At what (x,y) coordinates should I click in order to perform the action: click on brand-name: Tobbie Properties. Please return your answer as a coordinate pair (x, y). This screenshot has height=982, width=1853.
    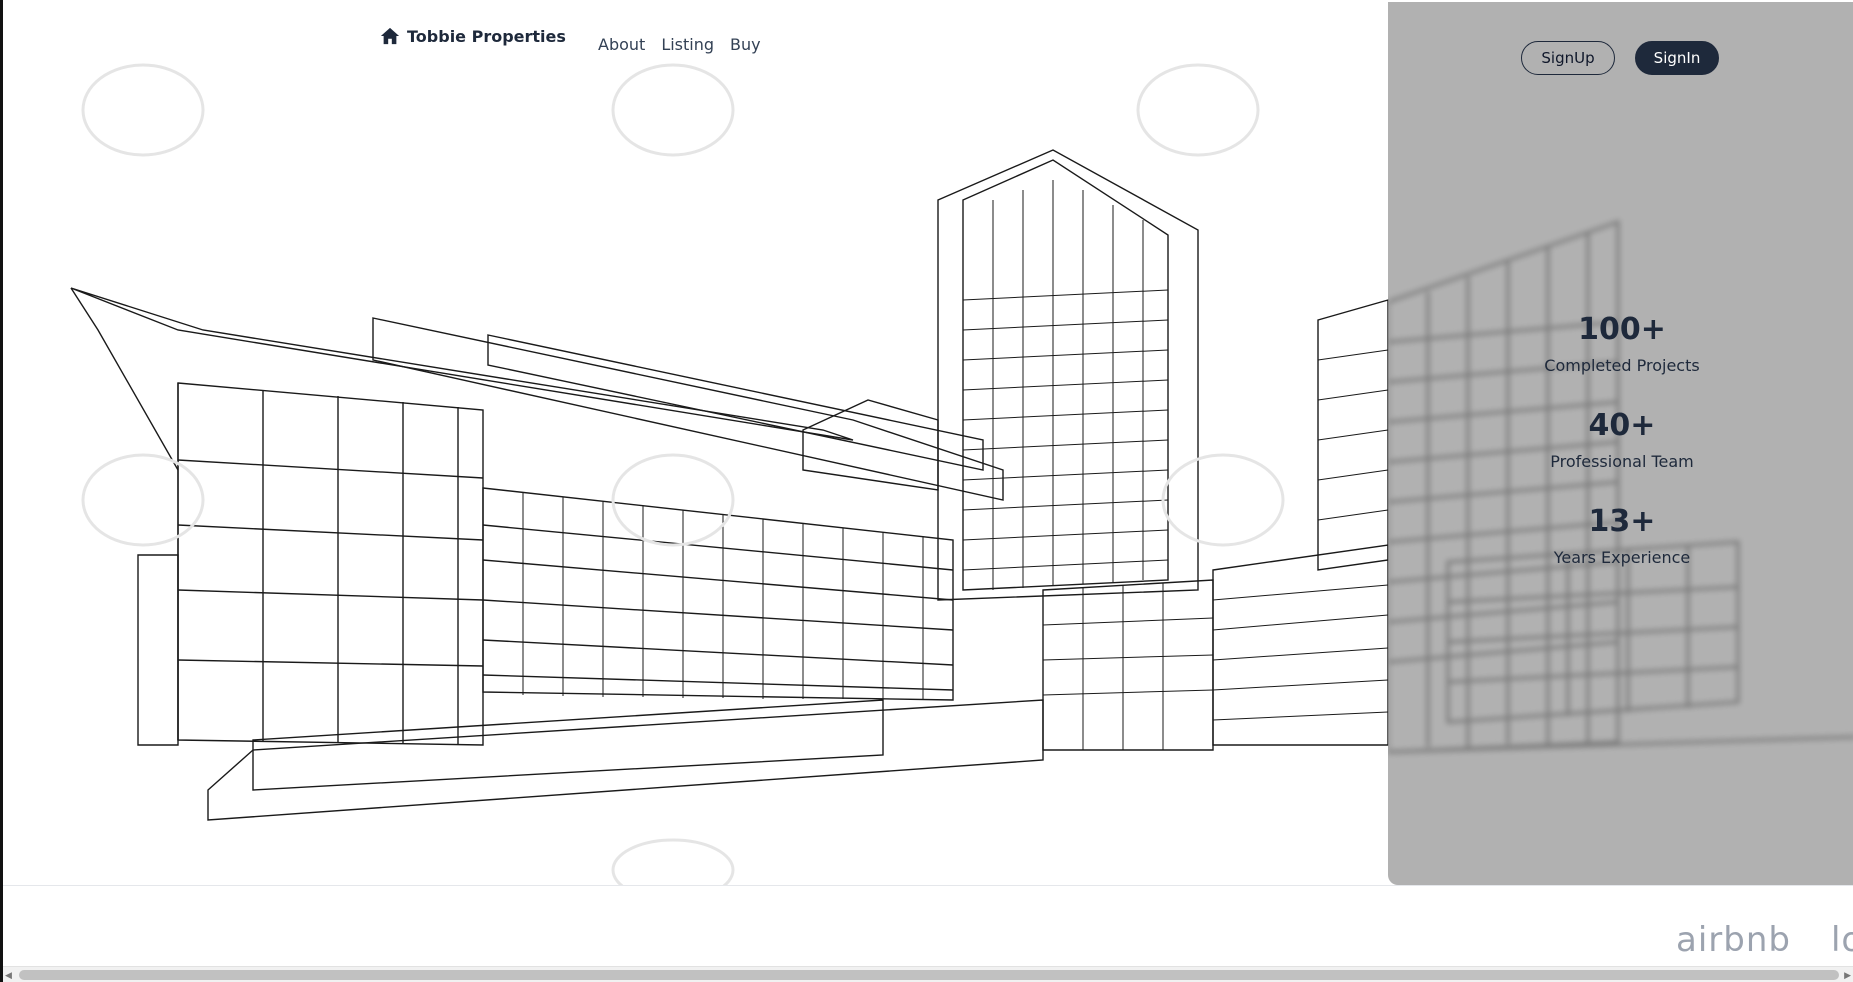
    Looking at the image, I should click on (486, 36).